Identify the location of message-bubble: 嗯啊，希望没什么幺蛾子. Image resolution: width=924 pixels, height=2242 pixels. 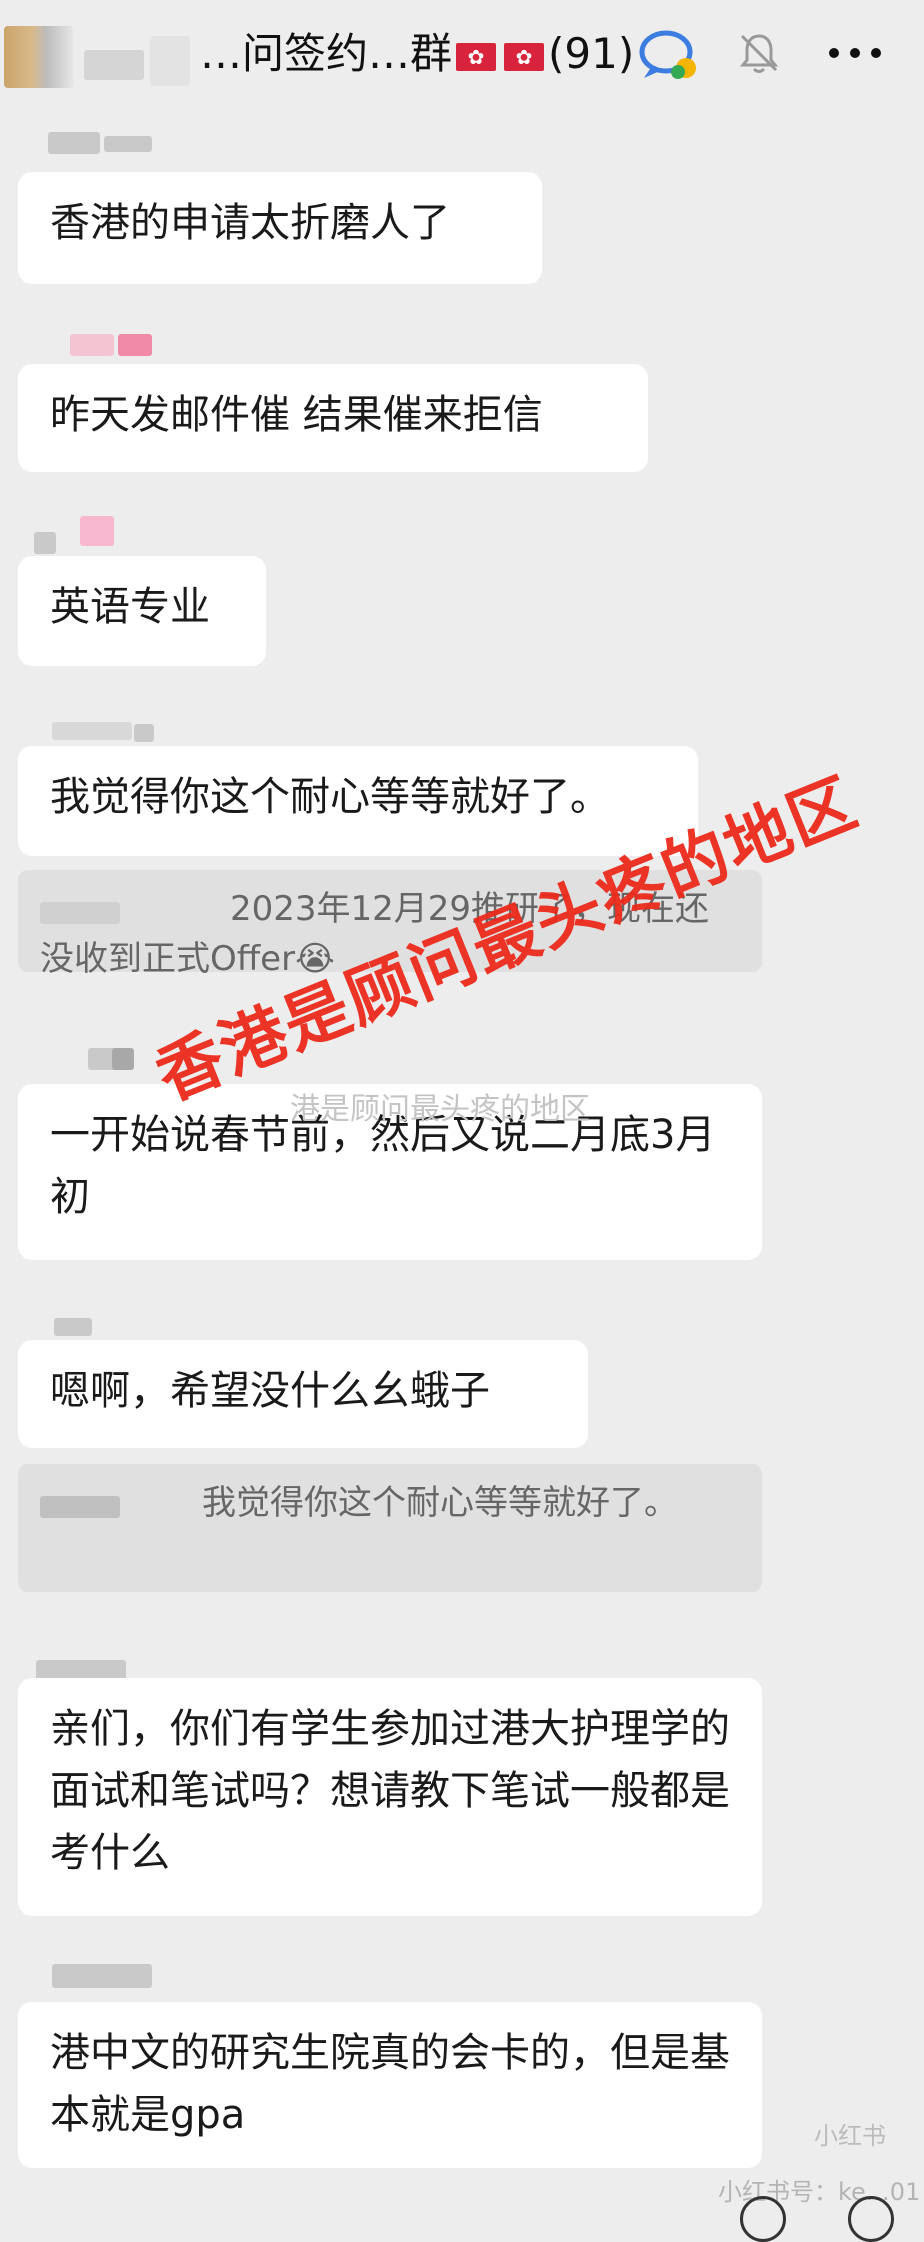
(303, 1394).